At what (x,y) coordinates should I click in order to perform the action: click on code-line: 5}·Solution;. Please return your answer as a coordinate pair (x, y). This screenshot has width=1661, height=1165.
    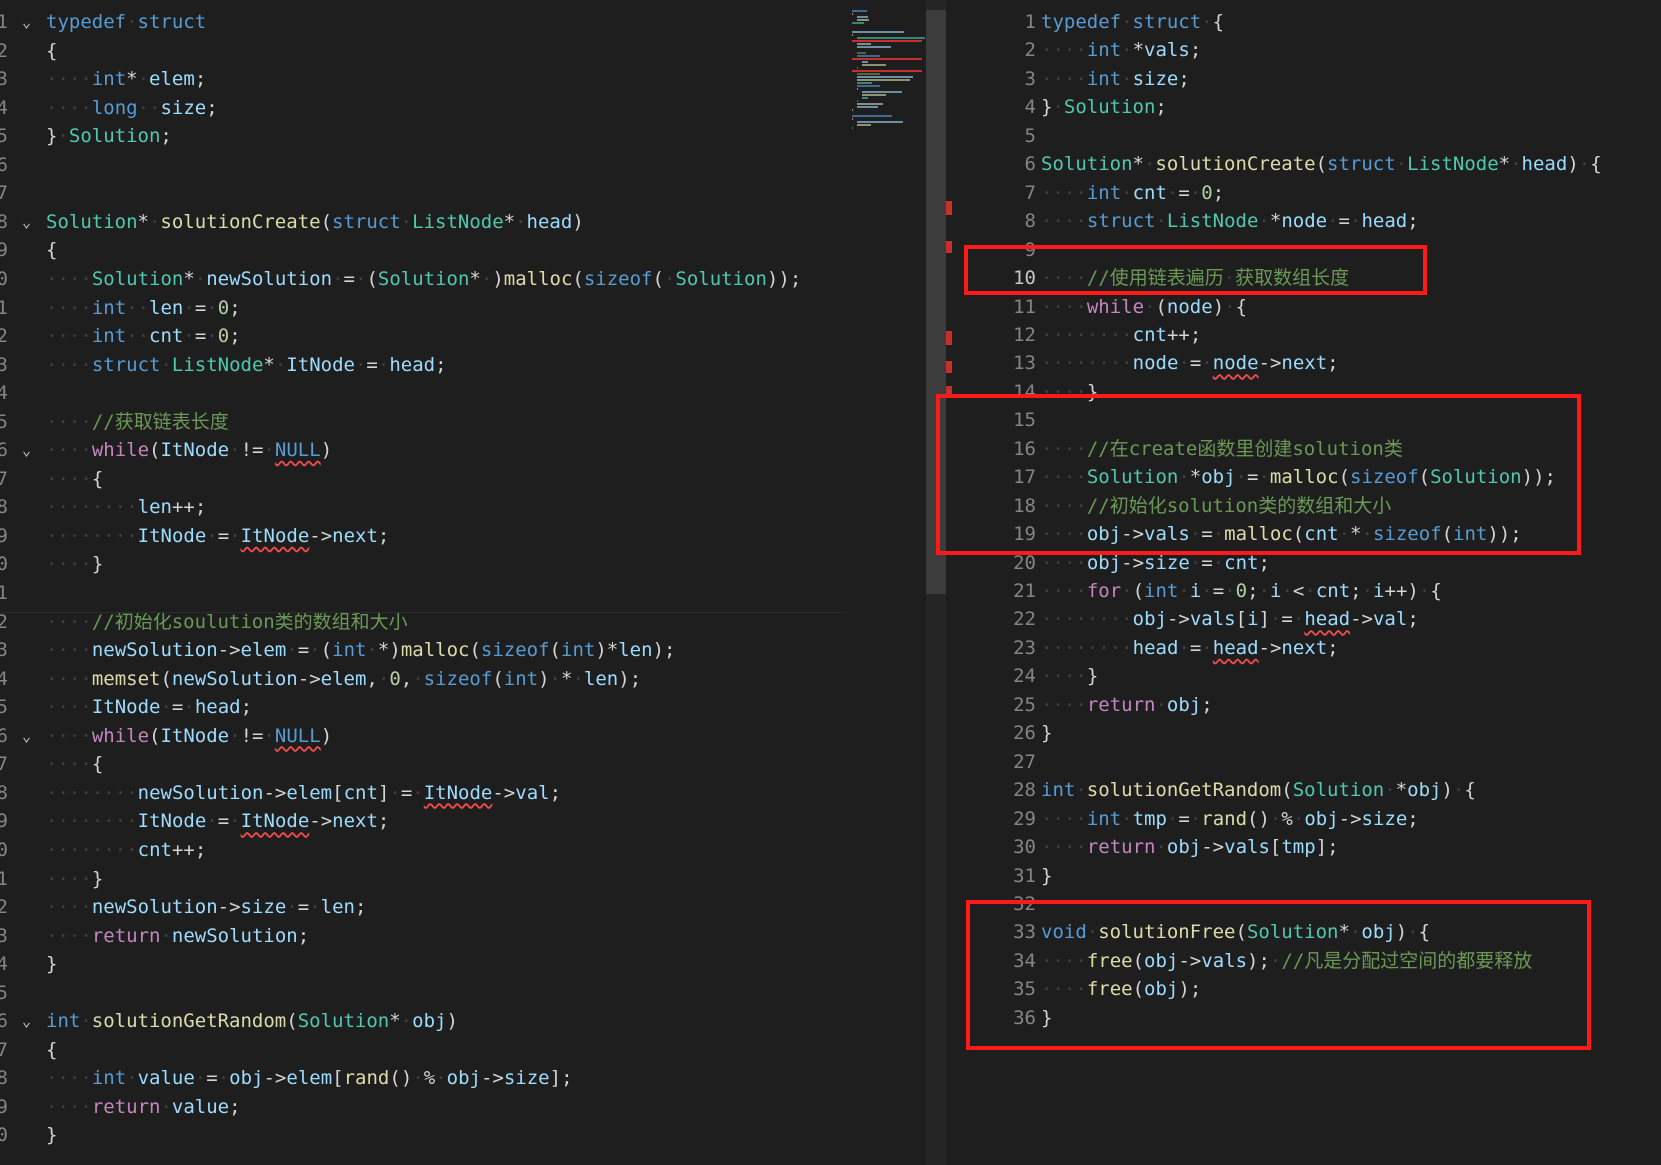
    Looking at the image, I should click on (423, 136).